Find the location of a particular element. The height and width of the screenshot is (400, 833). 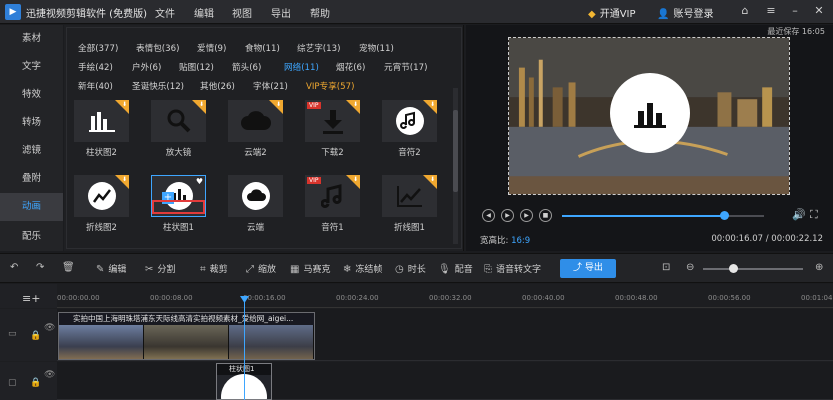

duration-button: ◷ 时长 is located at coordinates (410, 268).